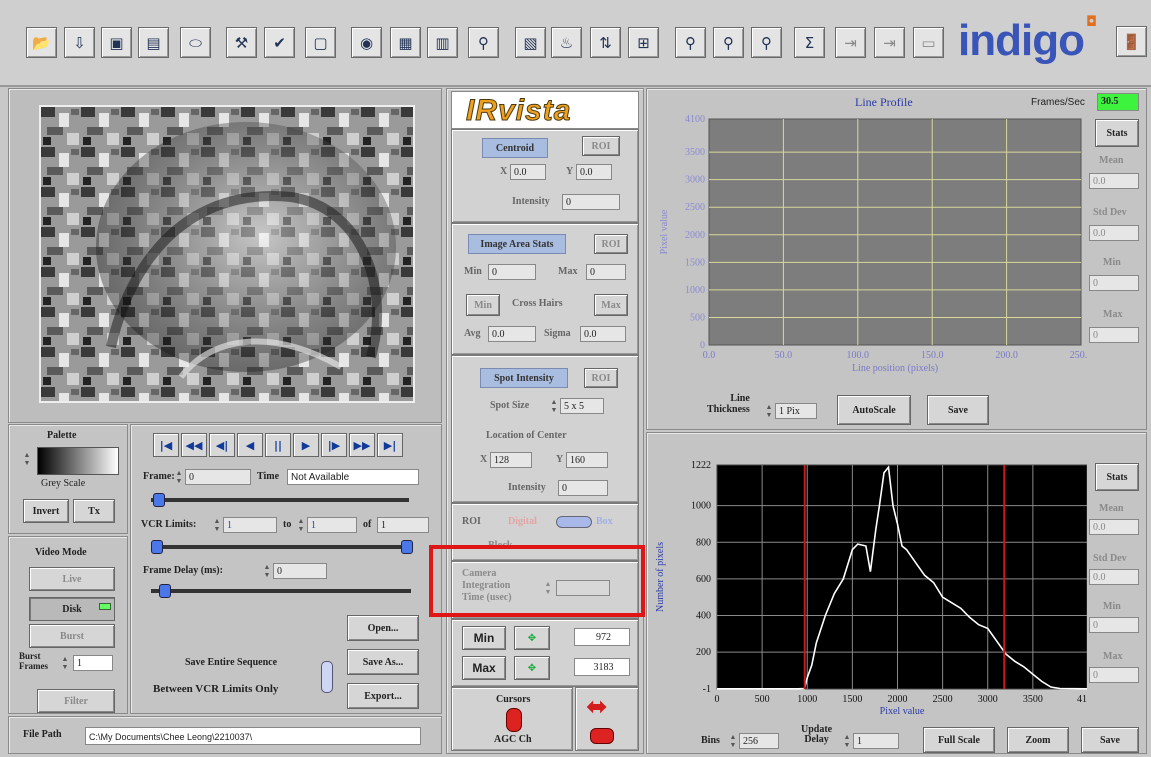 Image resolution: width=1151 pixels, height=757 pixels. I want to click on frame-slider-knob, so click(159, 500).